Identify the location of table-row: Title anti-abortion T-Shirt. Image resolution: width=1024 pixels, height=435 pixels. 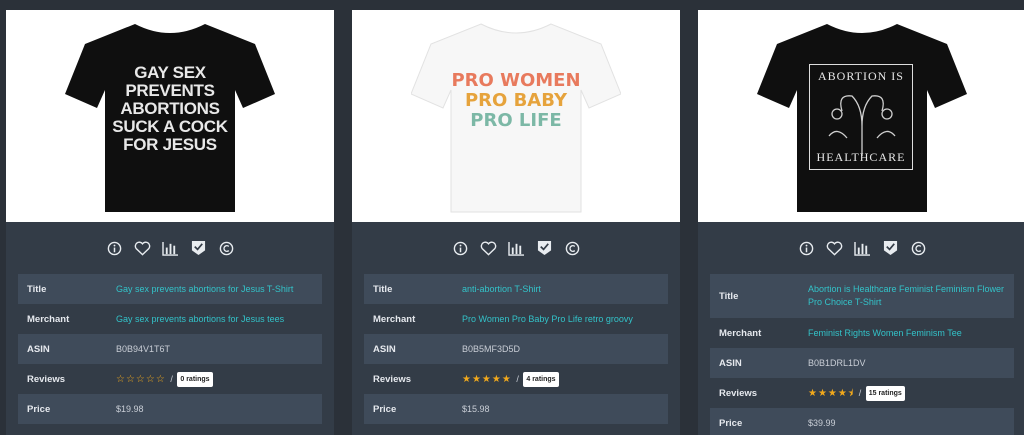
(516, 289).